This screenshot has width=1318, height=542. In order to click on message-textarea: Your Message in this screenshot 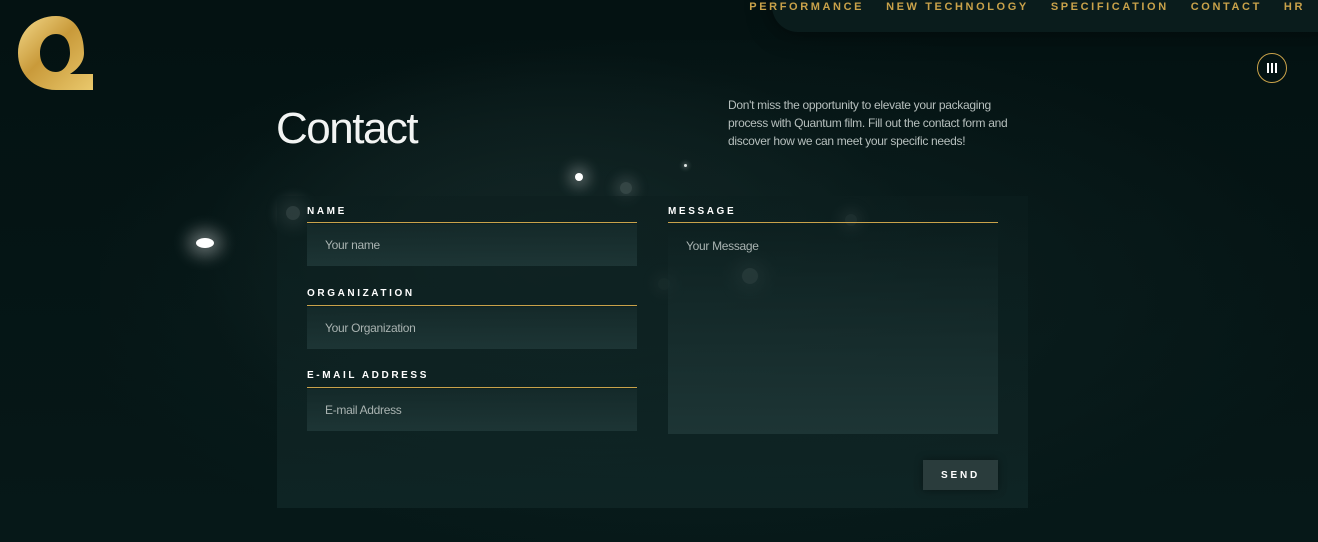, I will do `click(833, 329)`.